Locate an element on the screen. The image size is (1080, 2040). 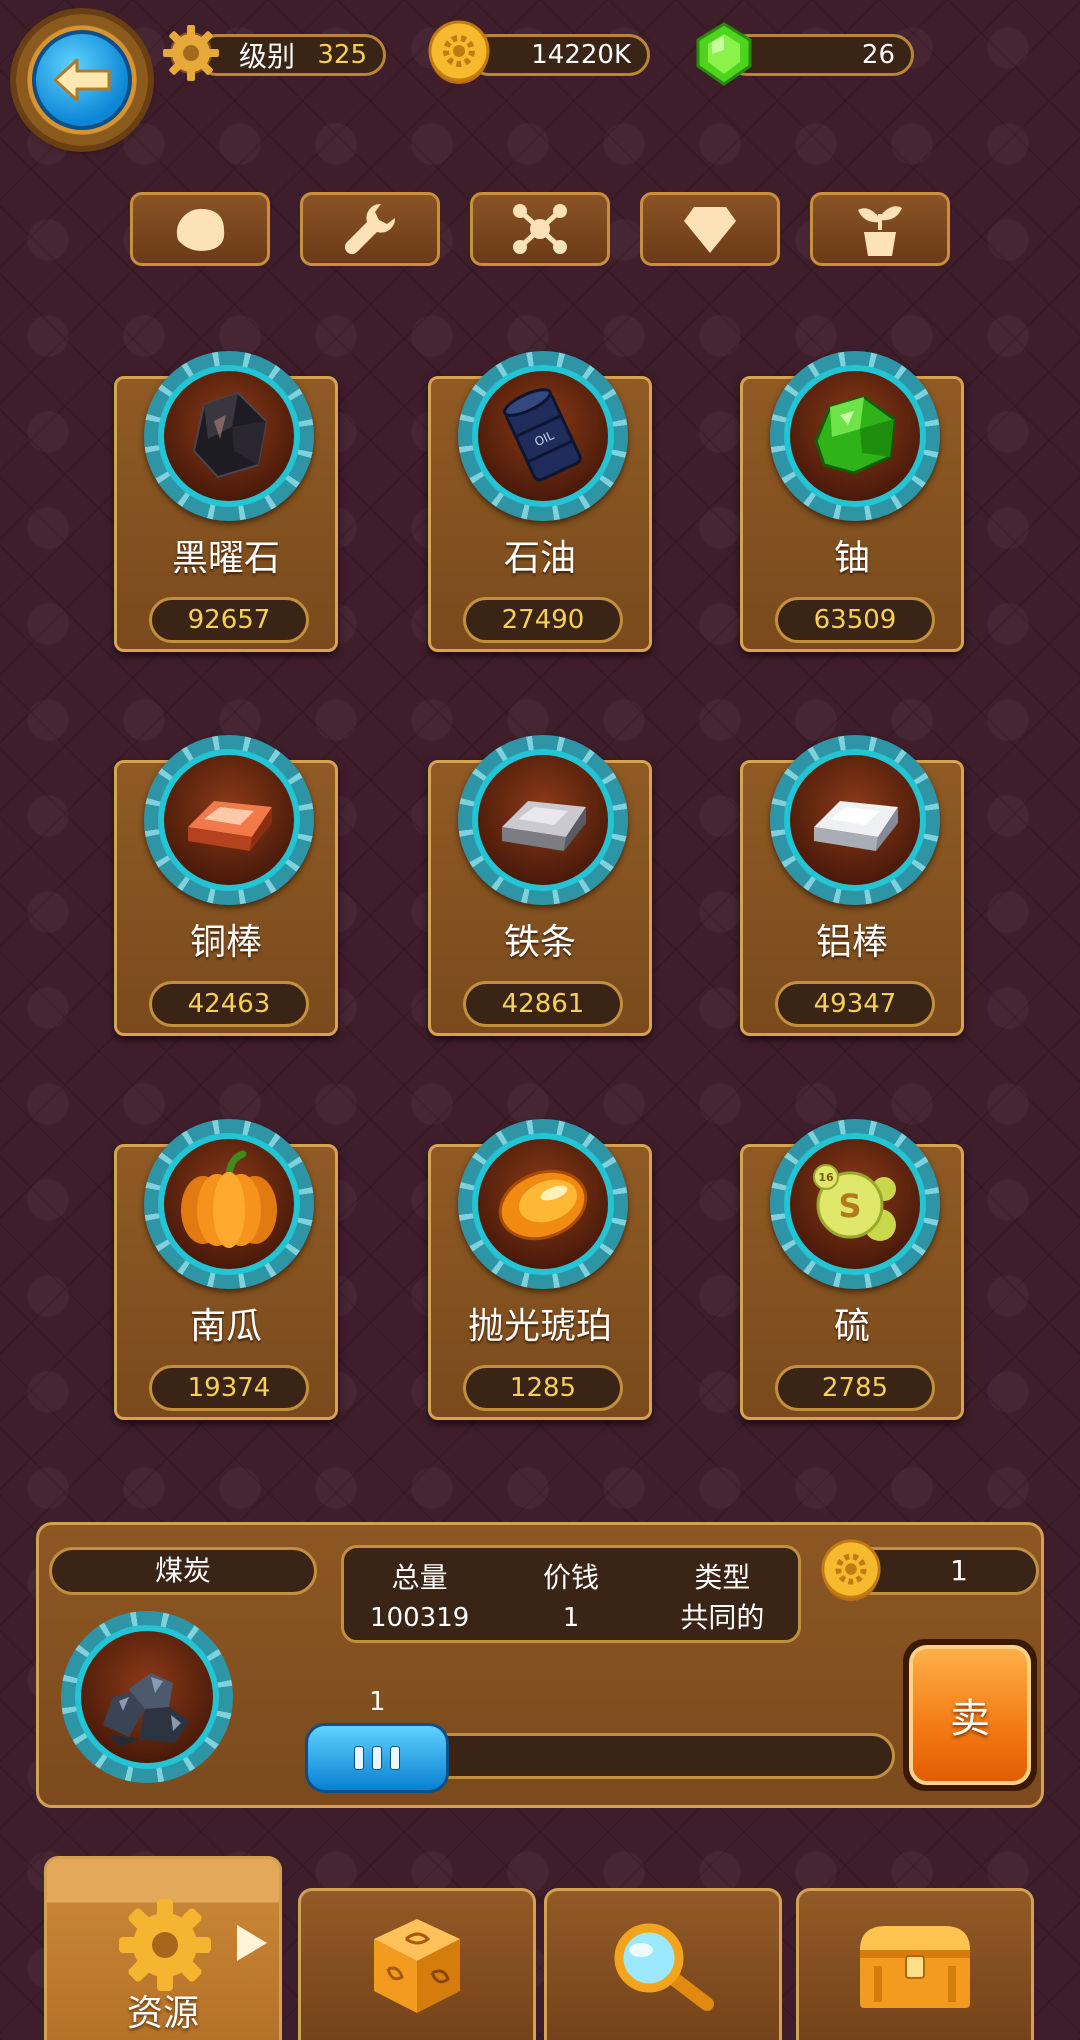
level-pill: 级别 325 is located at coordinates (291, 55).